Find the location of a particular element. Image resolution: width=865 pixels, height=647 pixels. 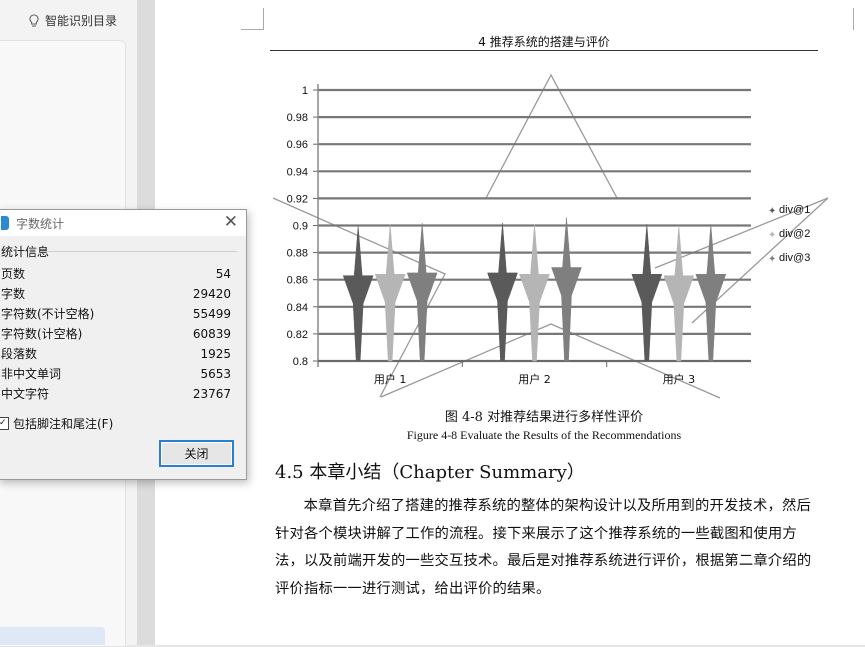

stat-label: 字符数(计空格) is located at coordinates (42, 334).